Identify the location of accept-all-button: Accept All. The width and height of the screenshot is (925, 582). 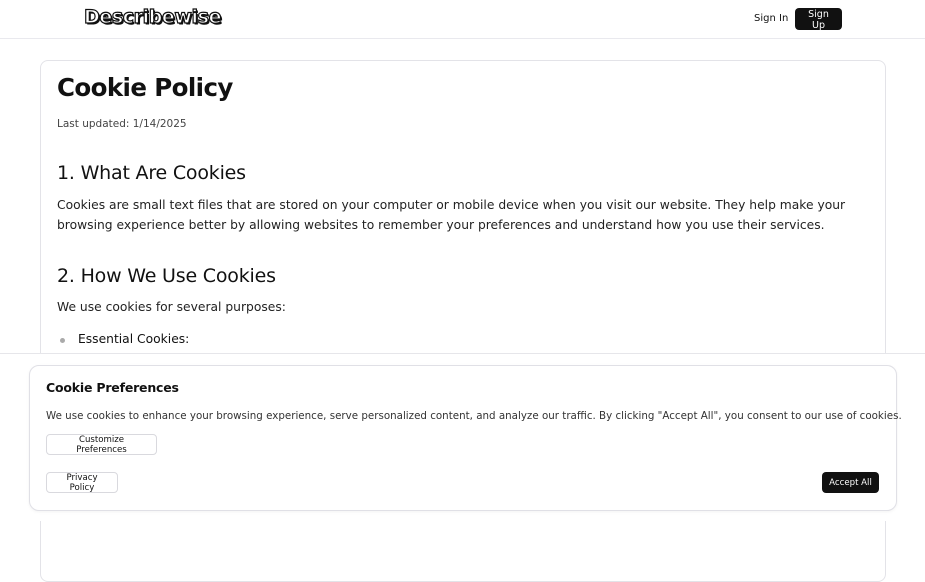
(850, 482).